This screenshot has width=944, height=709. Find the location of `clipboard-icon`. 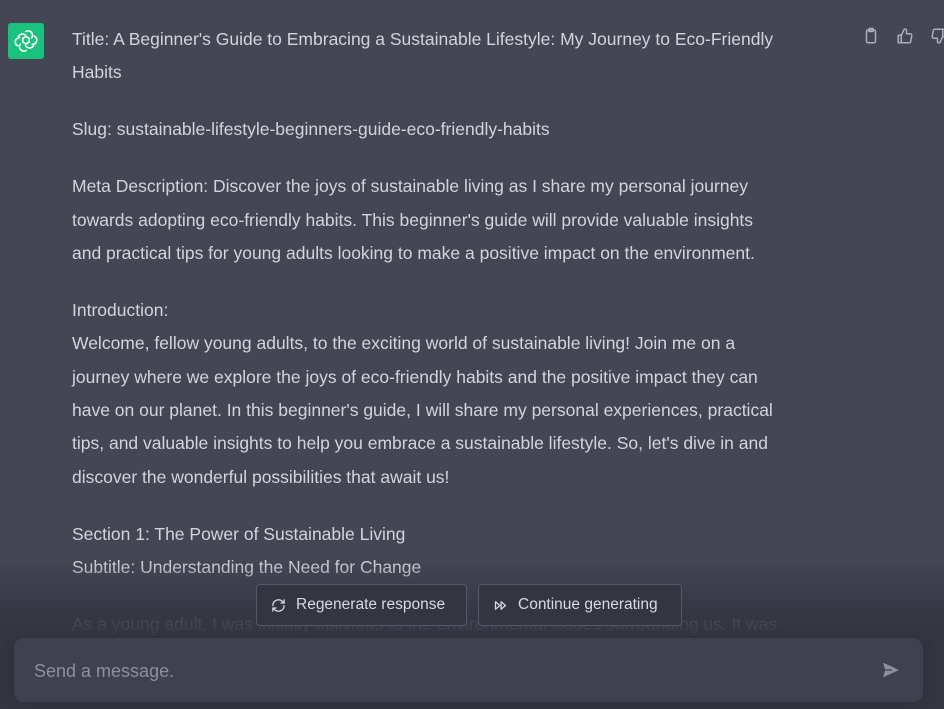

clipboard-icon is located at coordinates (871, 36).